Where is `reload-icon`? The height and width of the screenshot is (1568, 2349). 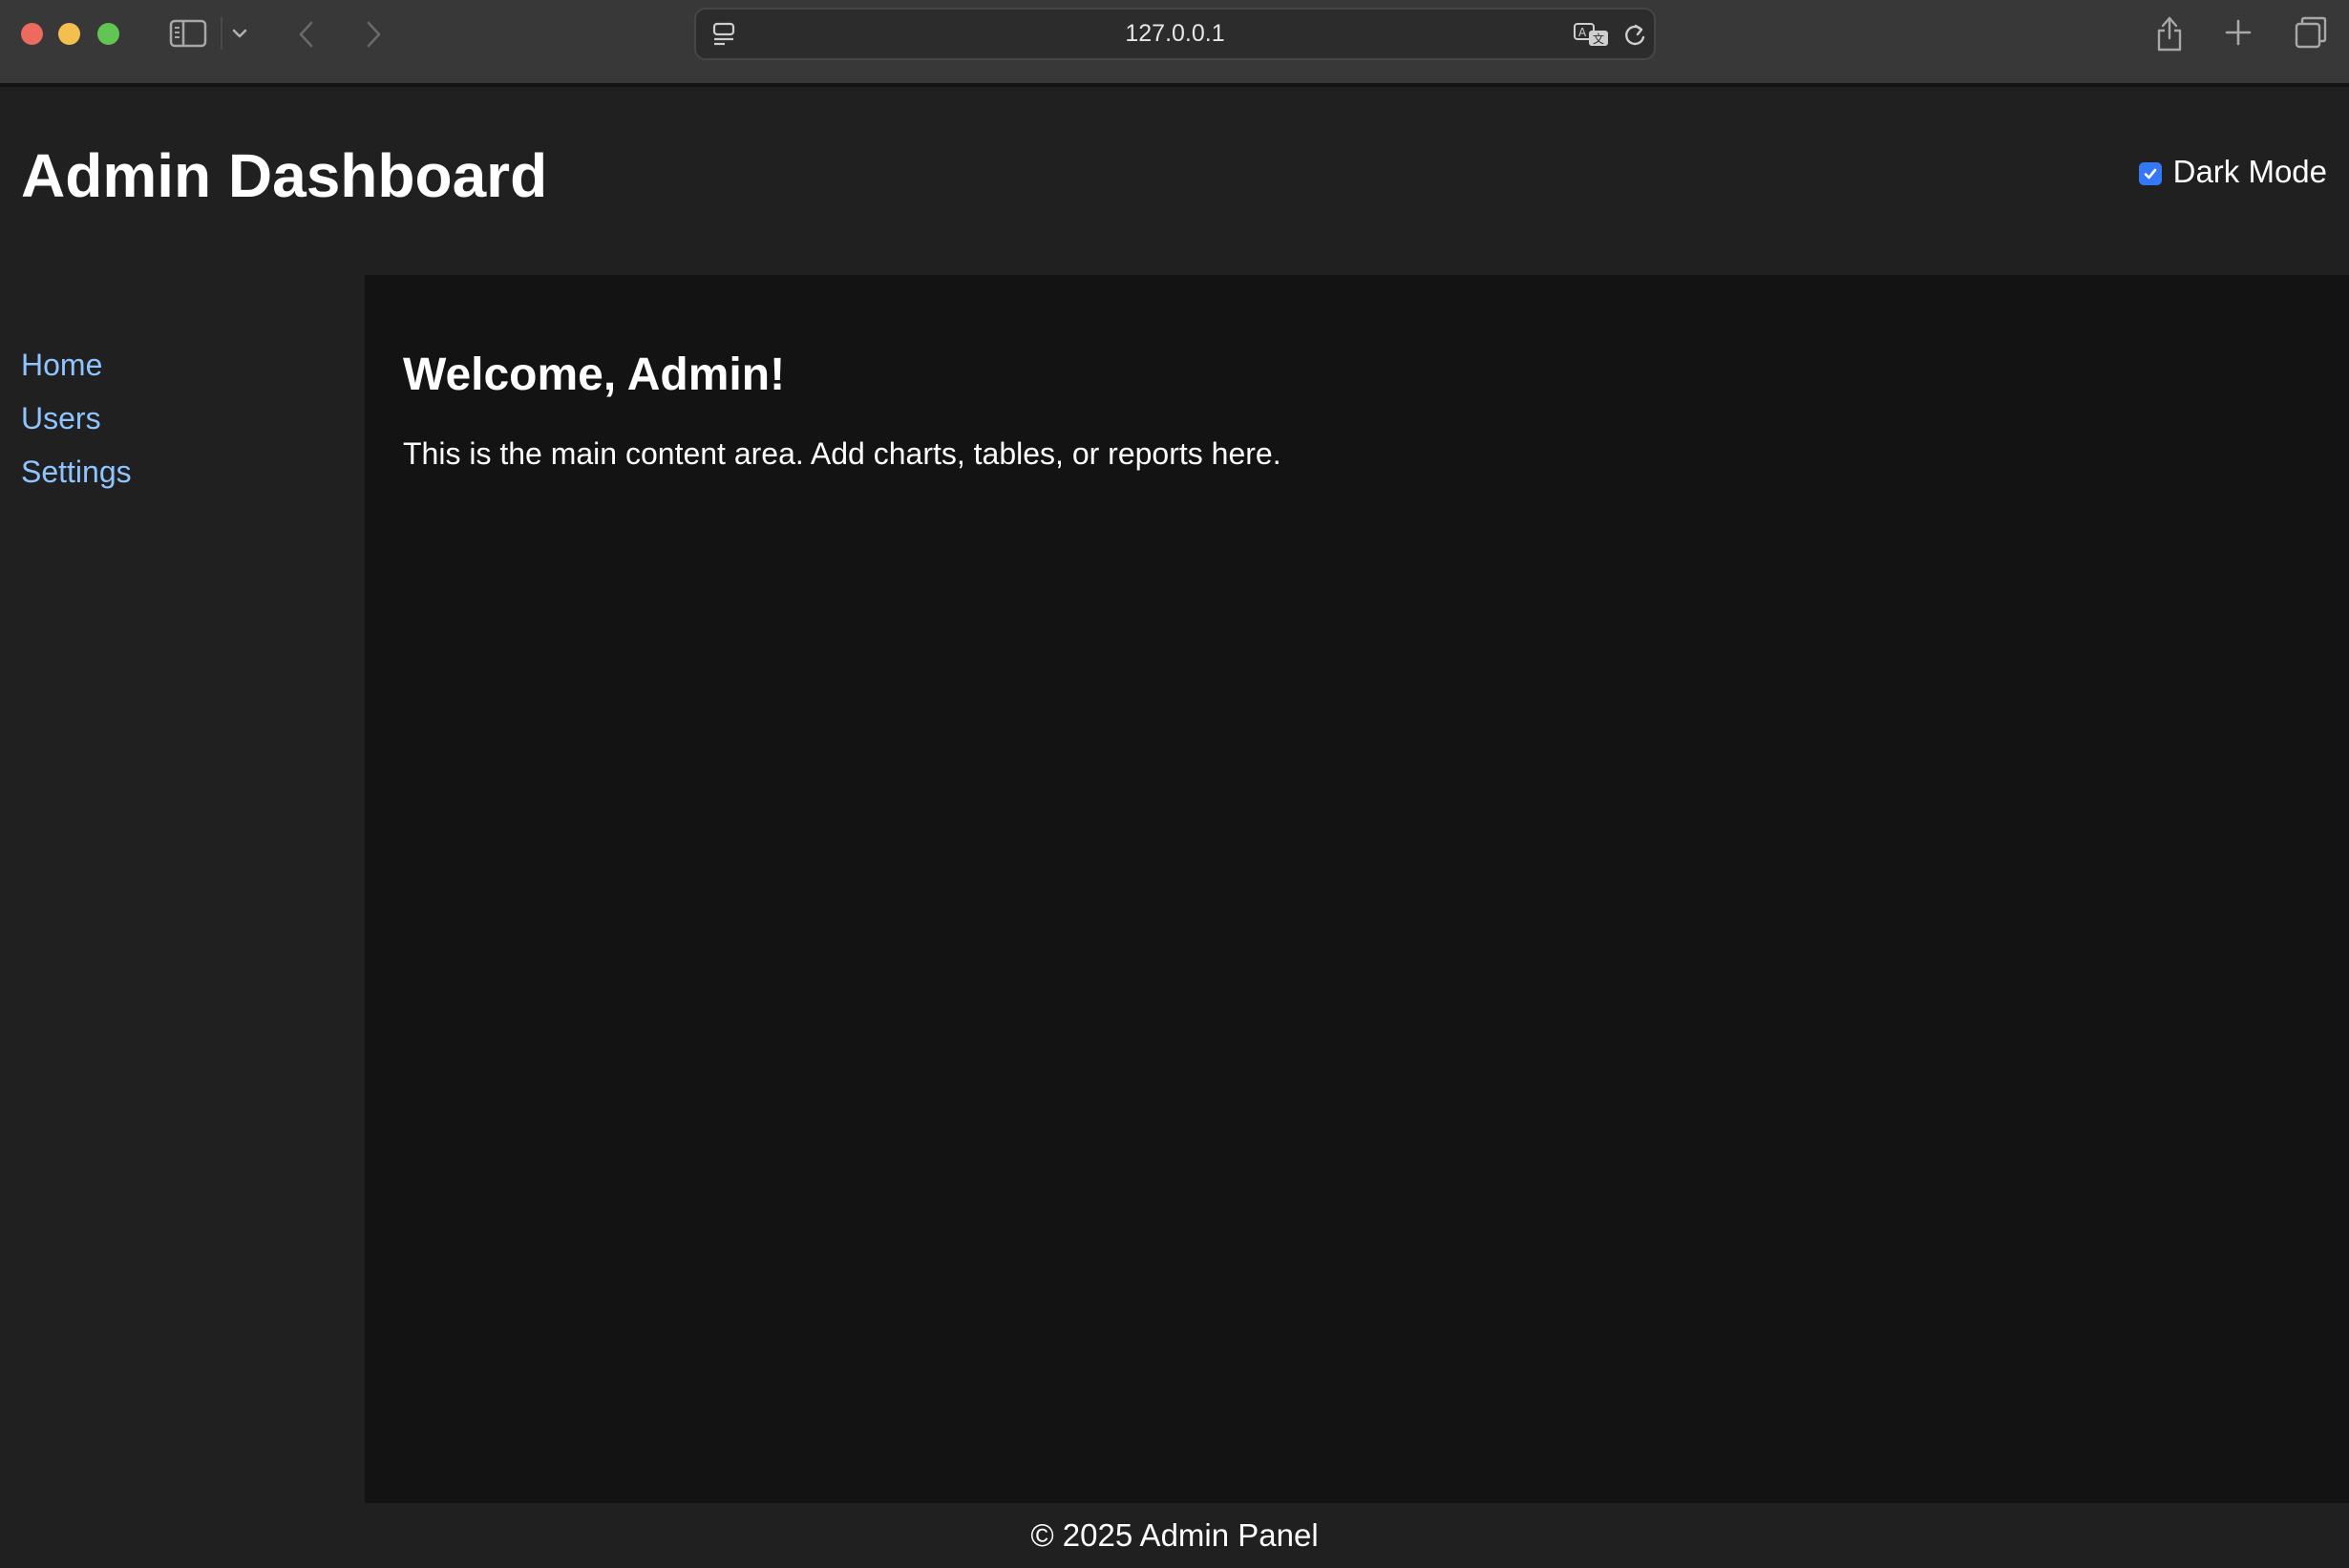
reload-icon is located at coordinates (1634, 35).